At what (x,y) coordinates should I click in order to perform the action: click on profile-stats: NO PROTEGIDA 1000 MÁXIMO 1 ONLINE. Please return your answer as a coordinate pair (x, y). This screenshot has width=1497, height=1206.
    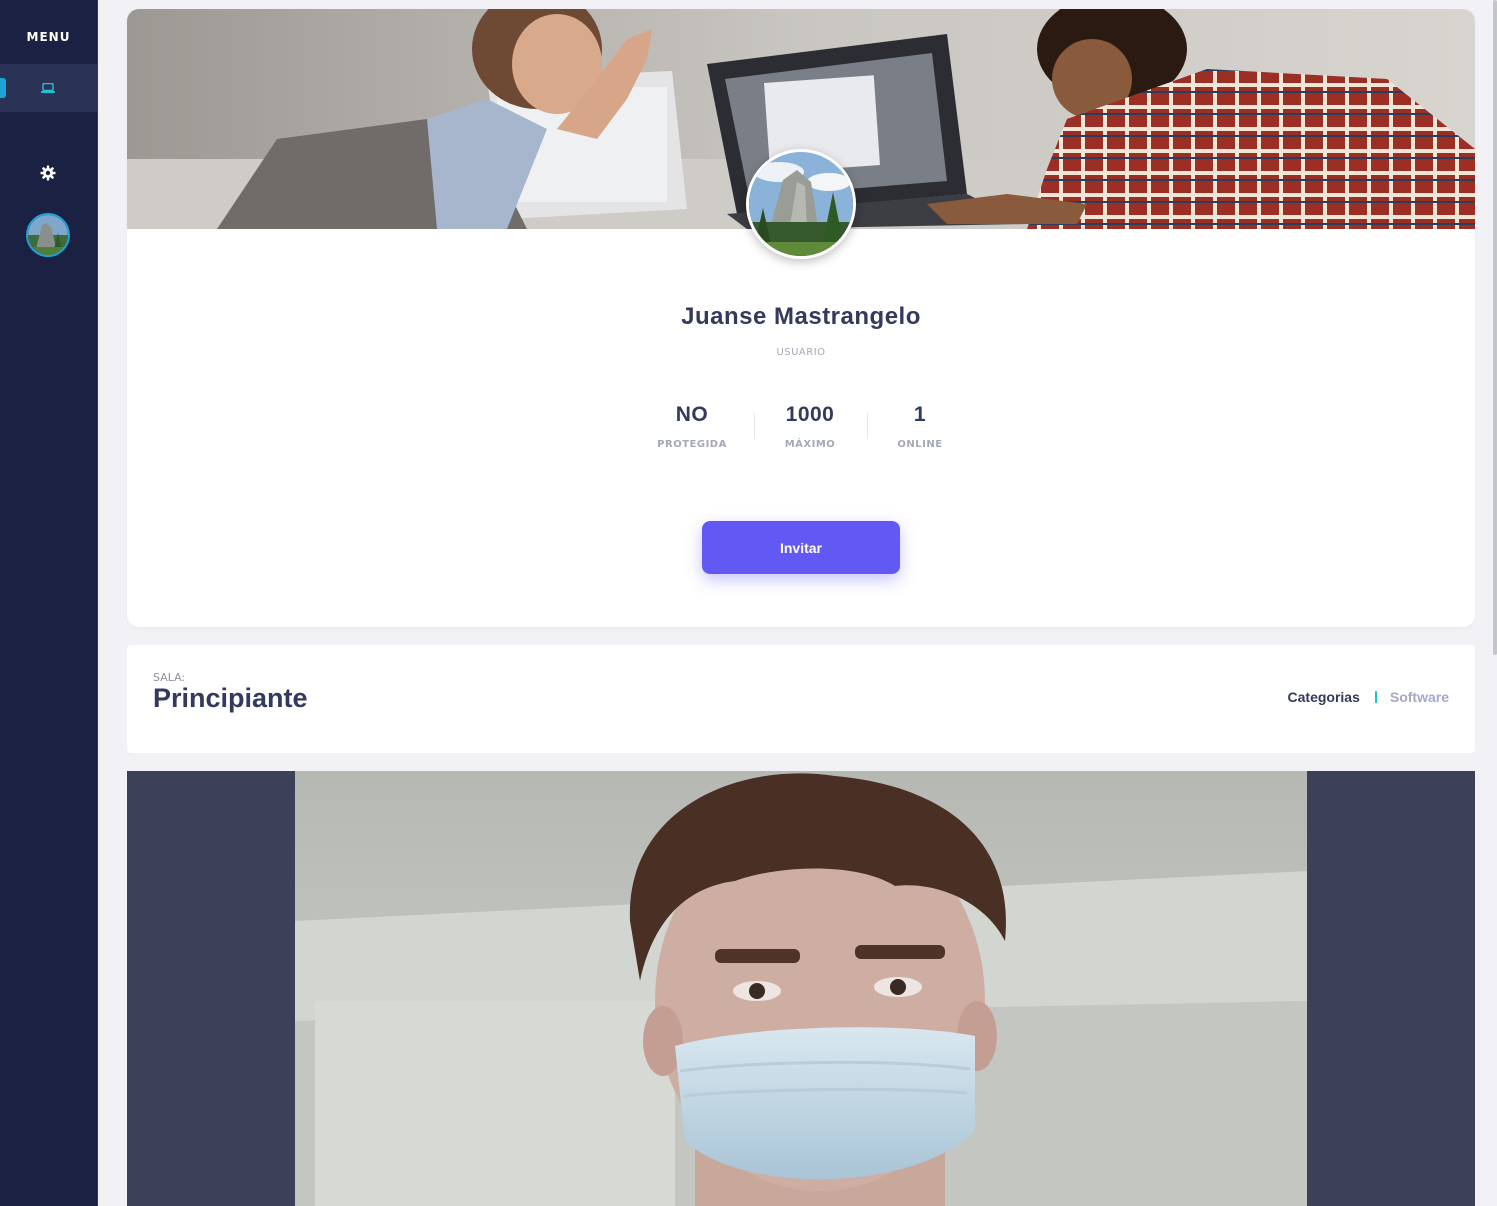
    Looking at the image, I should click on (801, 433).